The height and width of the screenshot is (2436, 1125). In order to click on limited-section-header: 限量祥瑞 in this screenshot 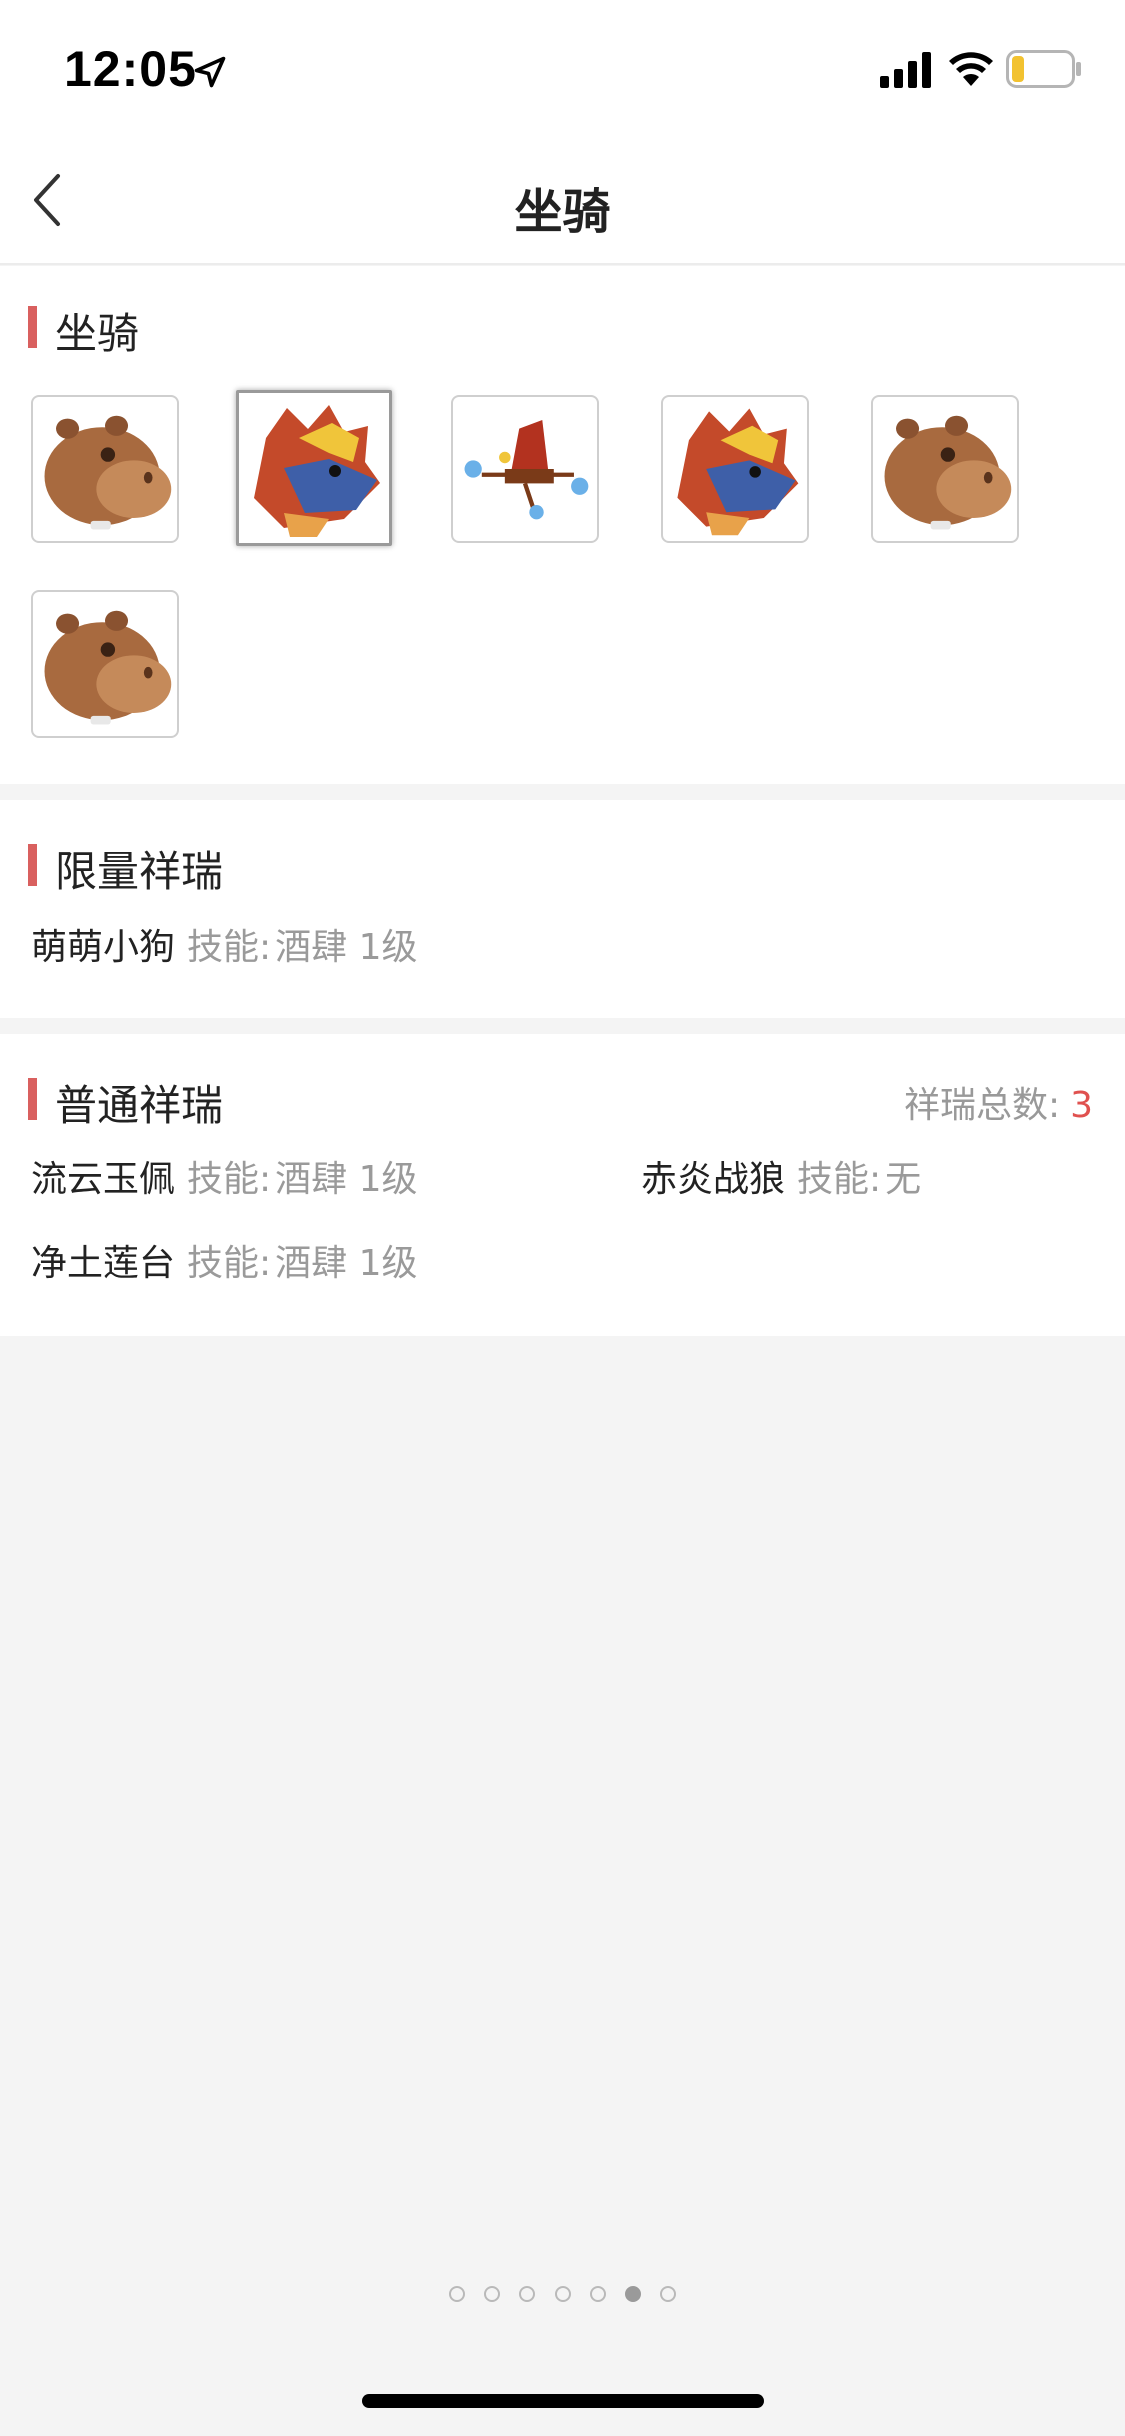, I will do `click(562, 865)`.